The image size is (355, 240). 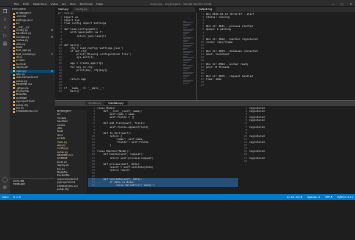 What do you see at coordinates (5, 100) in the screenshot?
I see `activity-bar: ❐ ⌕ ⑂ ▷ ▦ ◯ ⚙` at bounding box center [5, 100].